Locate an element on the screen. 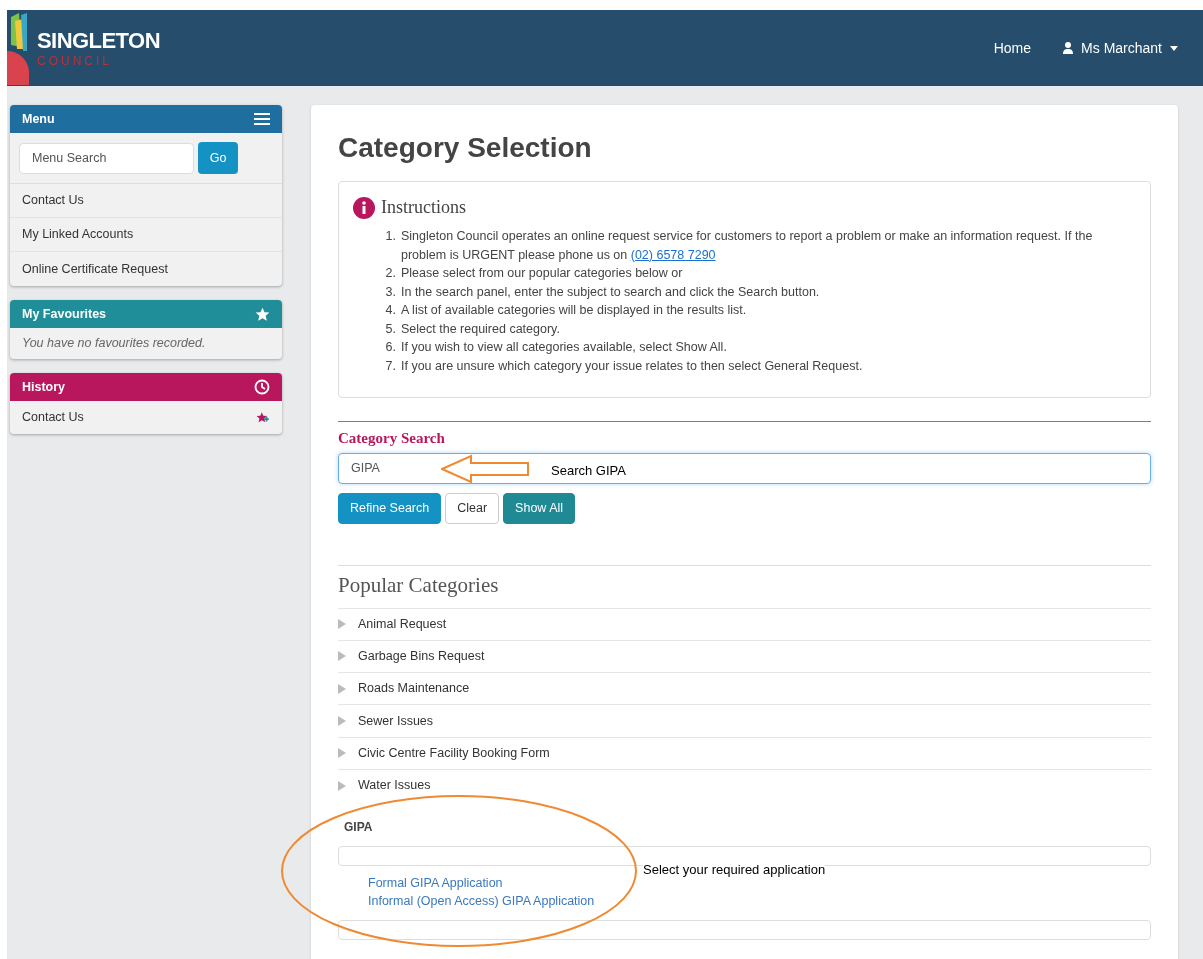 This screenshot has height=959, width=1203. instruction-text: In the search panel, enter the subject to search and click the Search button. is located at coordinates (610, 292).